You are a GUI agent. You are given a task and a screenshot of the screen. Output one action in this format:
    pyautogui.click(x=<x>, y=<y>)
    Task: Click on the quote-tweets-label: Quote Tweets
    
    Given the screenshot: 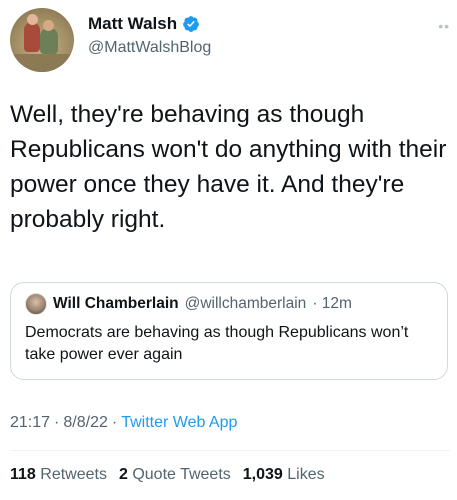 What is the action you would take?
    pyautogui.click(x=181, y=474)
    